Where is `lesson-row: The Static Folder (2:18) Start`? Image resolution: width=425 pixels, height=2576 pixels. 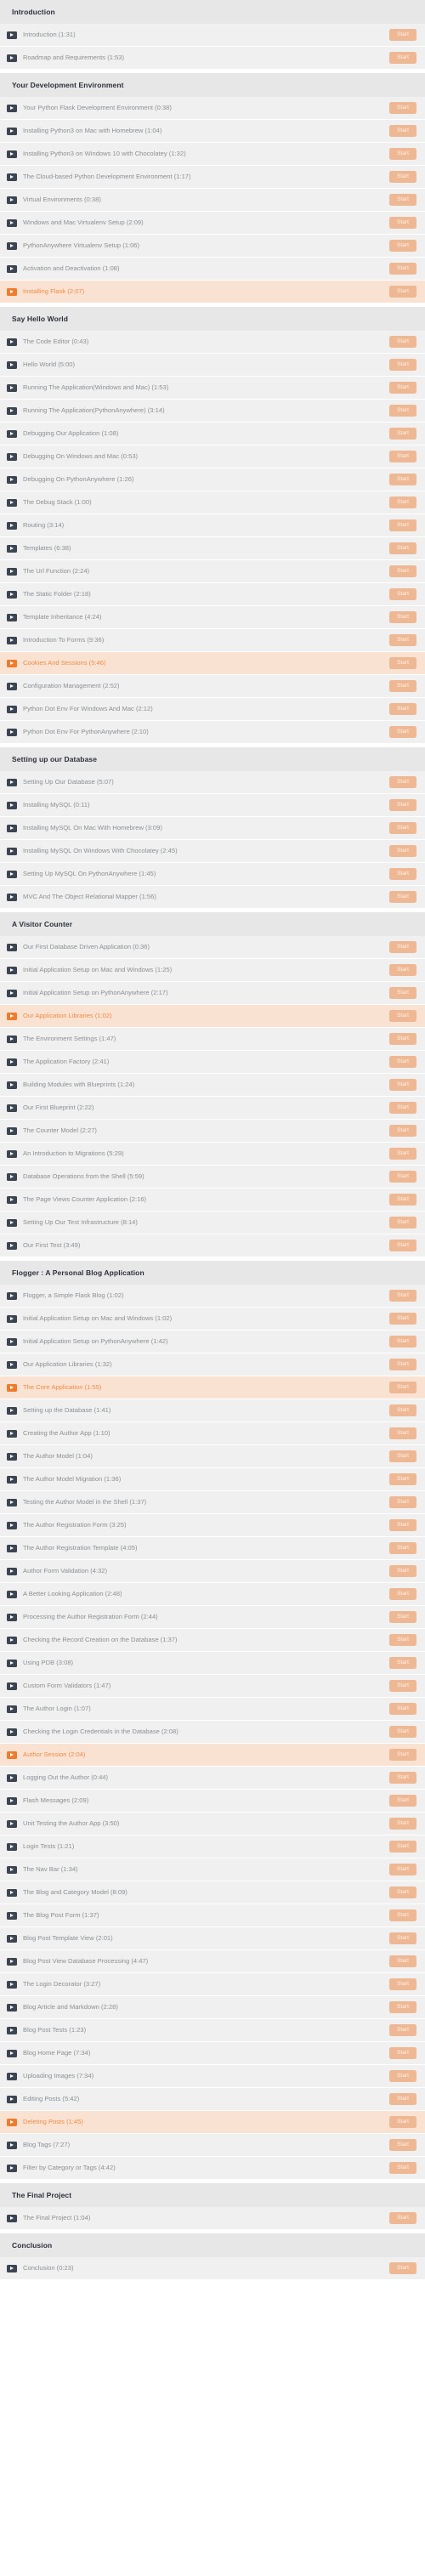
lesson-row: The Static Folder (2:18) Start is located at coordinates (212, 595).